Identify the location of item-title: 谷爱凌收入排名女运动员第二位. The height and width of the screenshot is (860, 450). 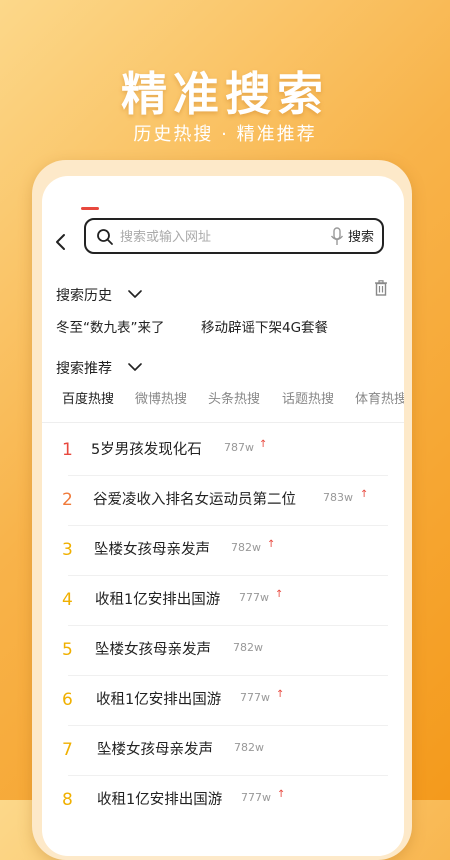
(194, 500).